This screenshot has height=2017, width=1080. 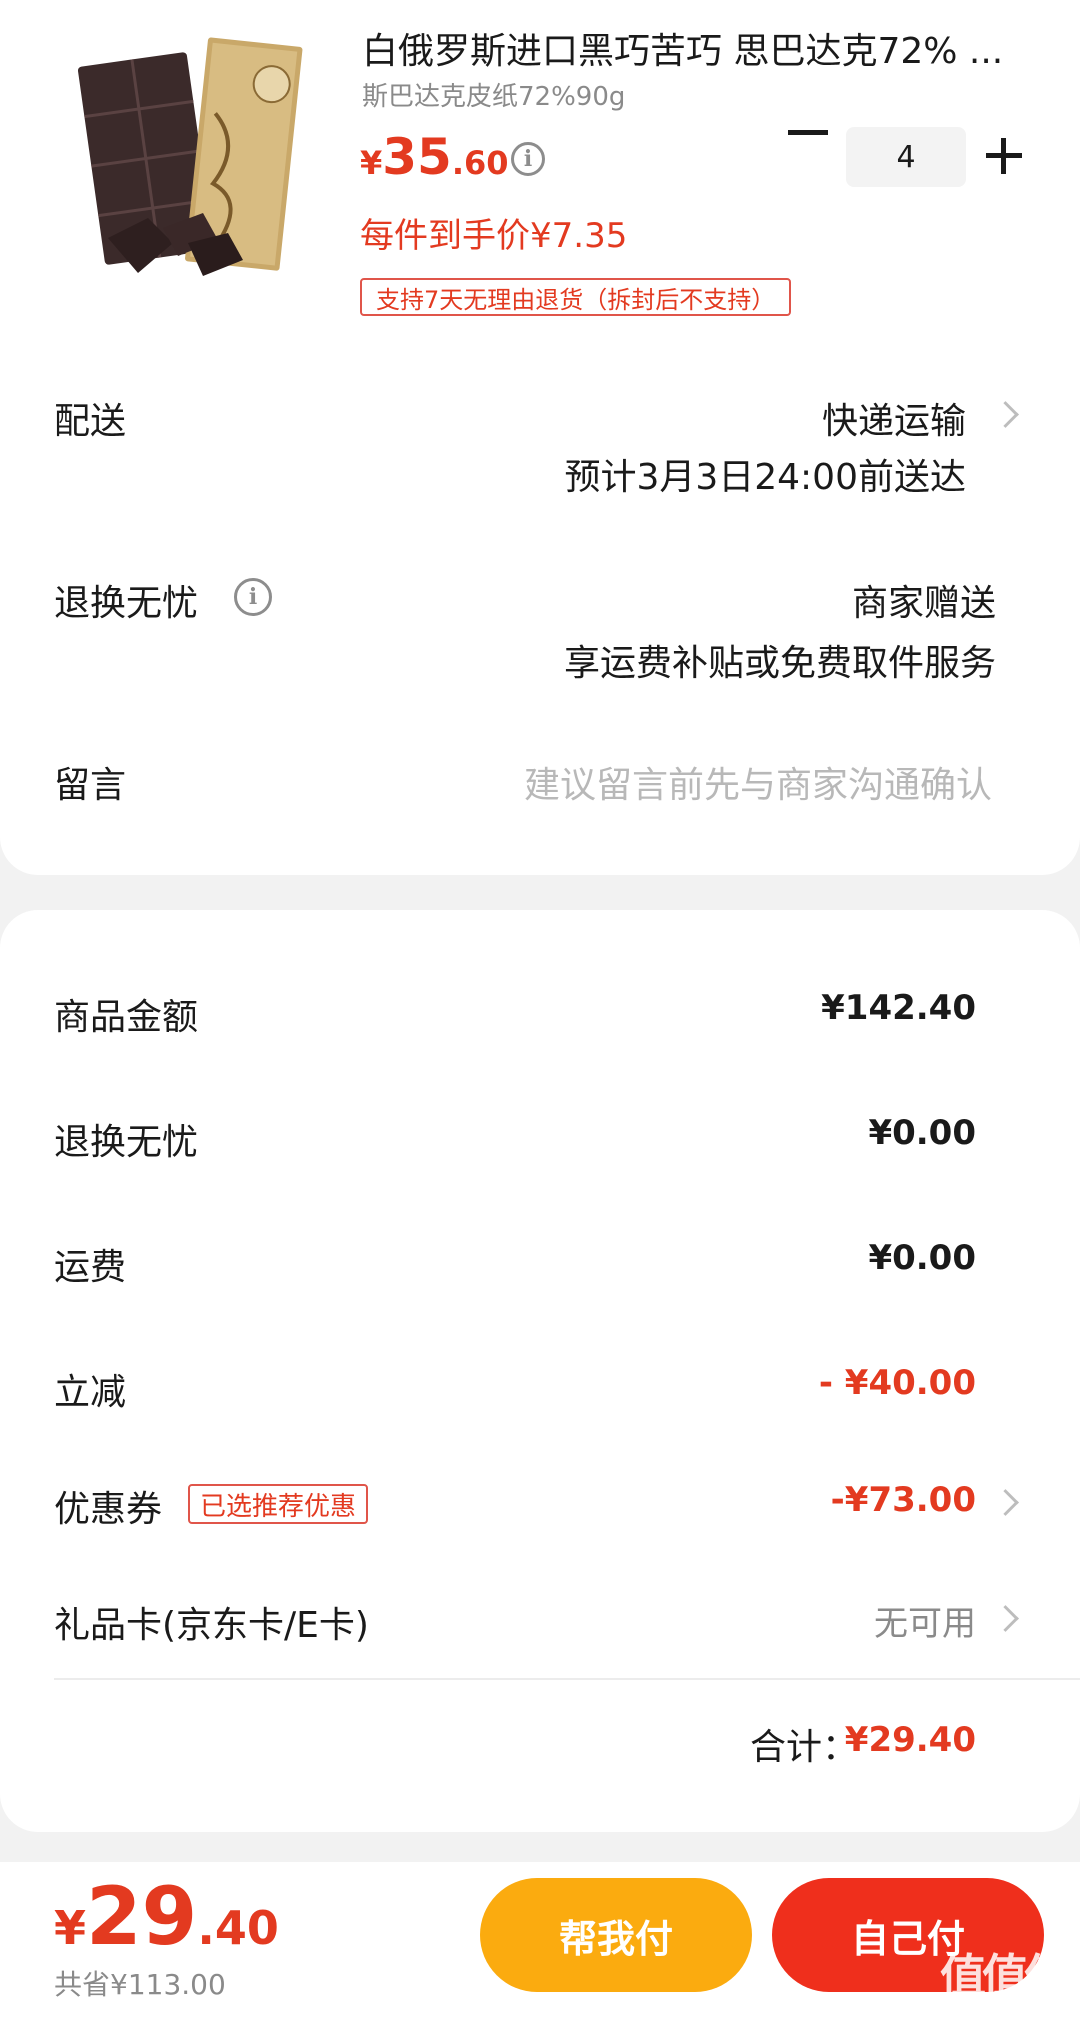 I want to click on goods-amount-value: ¥142.40, so click(x=898, y=1008).